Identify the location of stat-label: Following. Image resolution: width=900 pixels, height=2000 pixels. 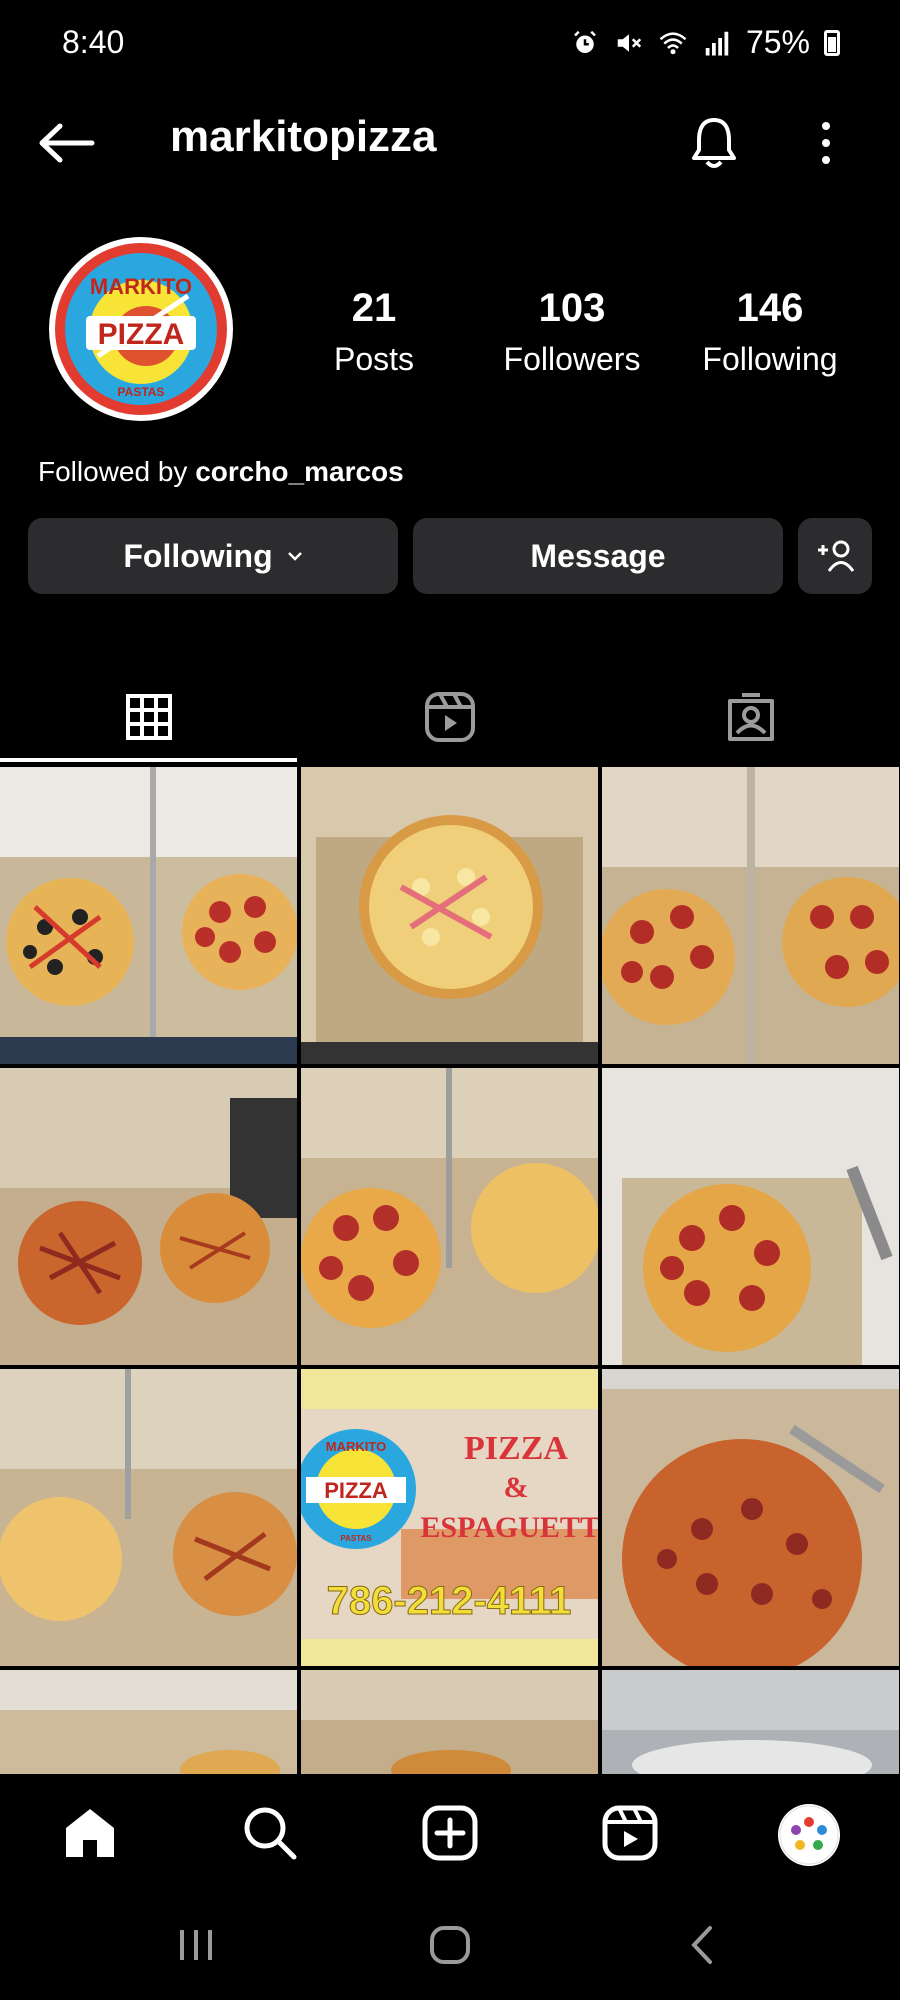
(770, 359).